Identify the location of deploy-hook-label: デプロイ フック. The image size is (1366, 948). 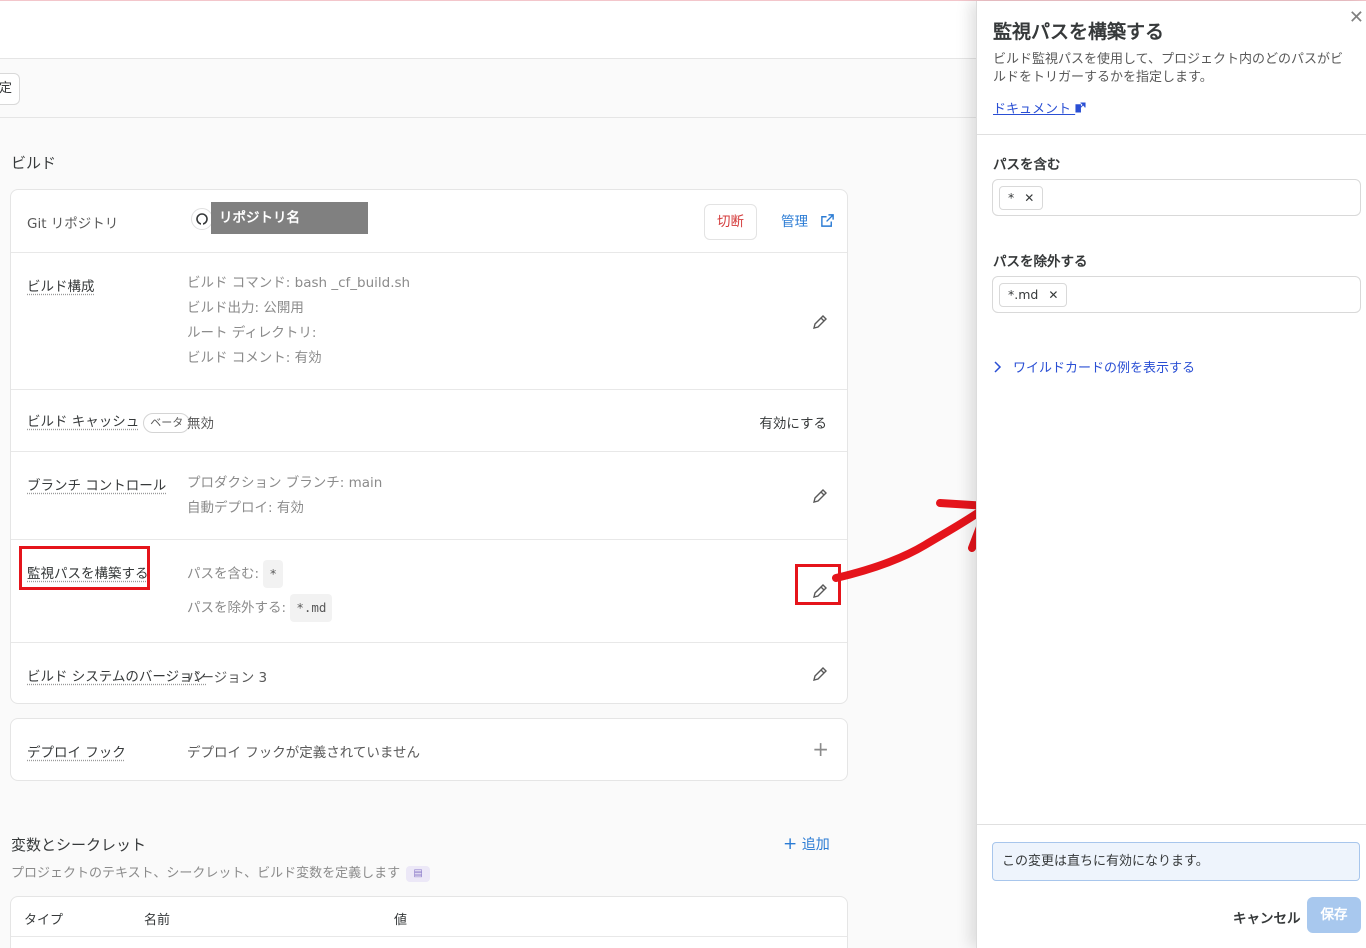
(76, 751).